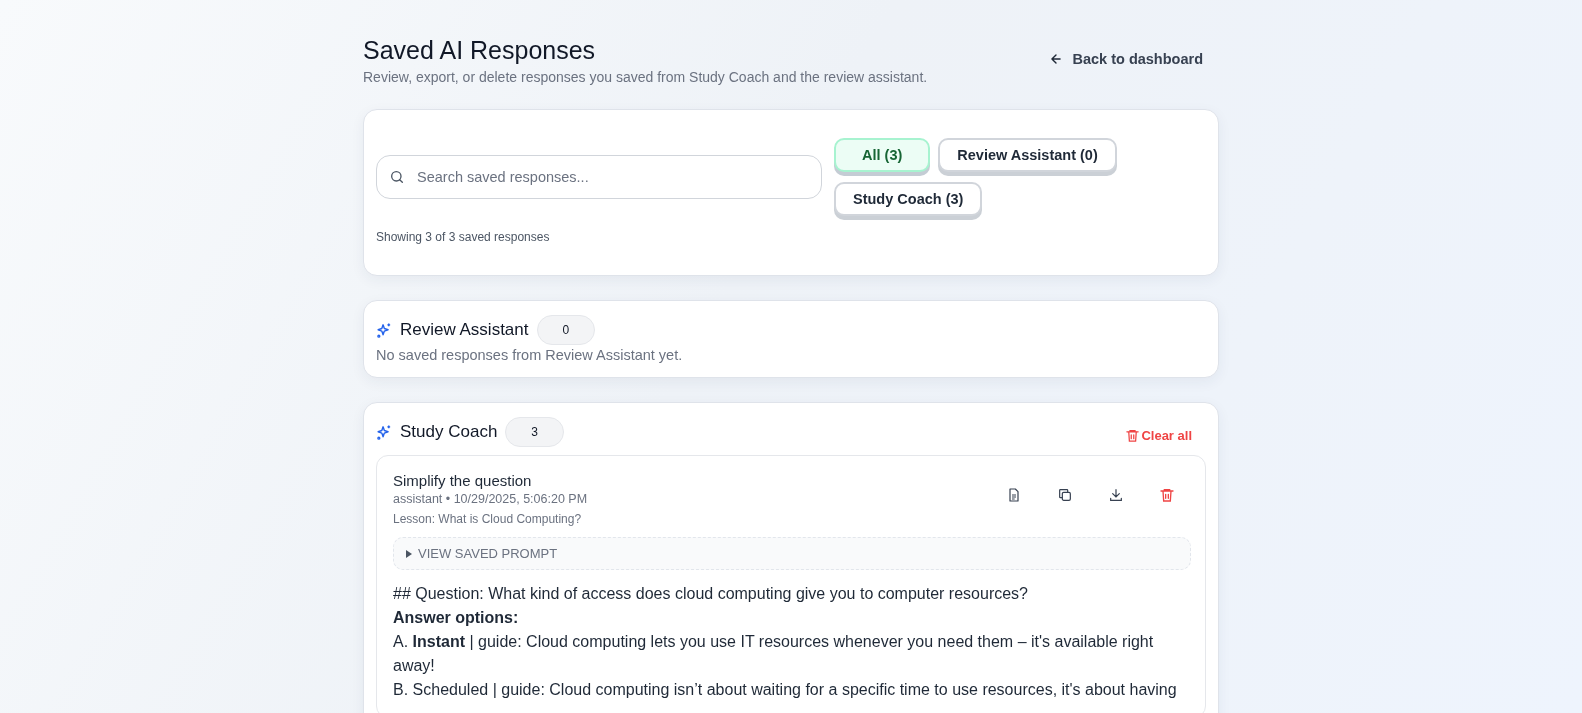 The height and width of the screenshot is (713, 1582). What do you see at coordinates (463, 480) in the screenshot?
I see `response-title: Simplify the question` at bounding box center [463, 480].